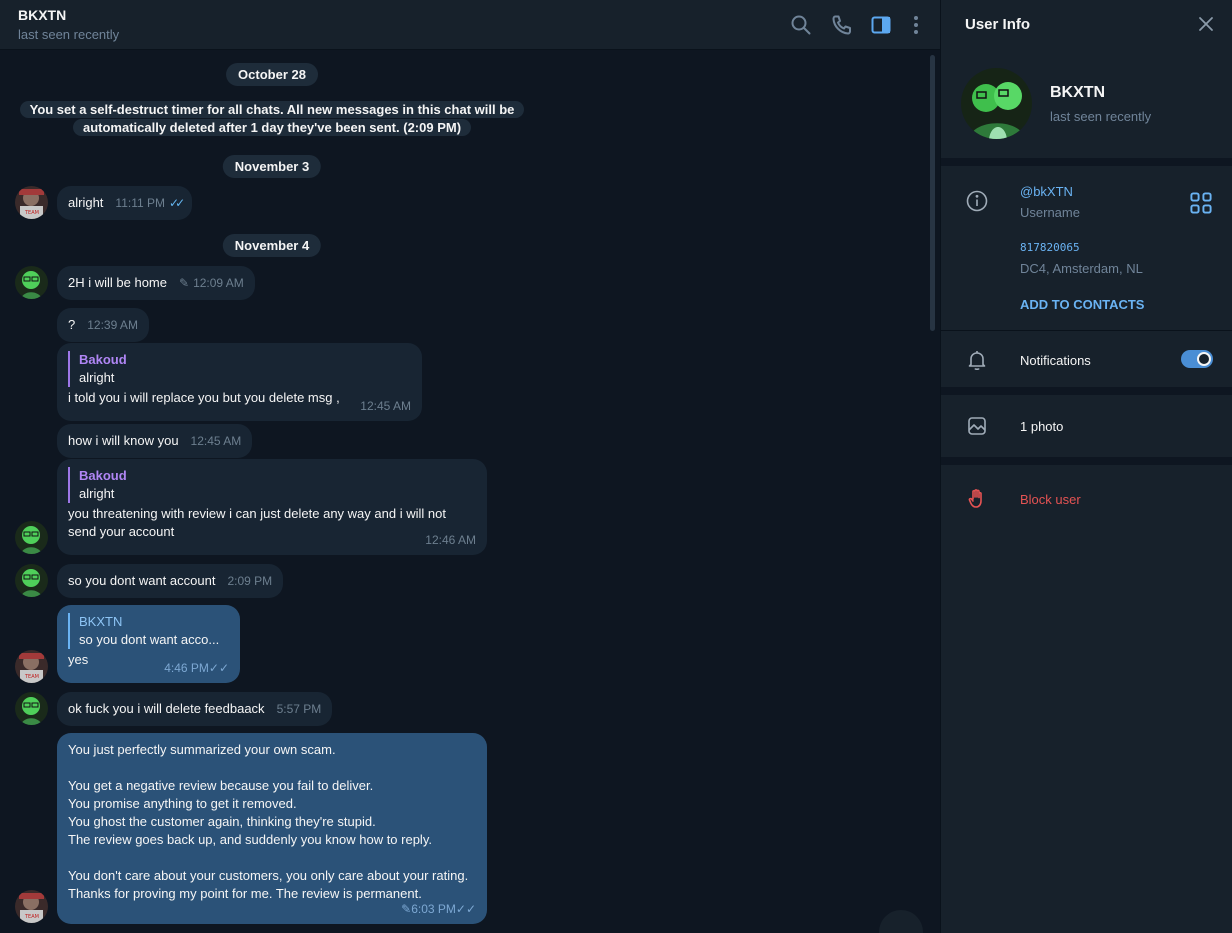 This screenshot has width=1232, height=933. What do you see at coordinates (1055, 360) in the screenshot?
I see `notifications-label: Notifications` at bounding box center [1055, 360].